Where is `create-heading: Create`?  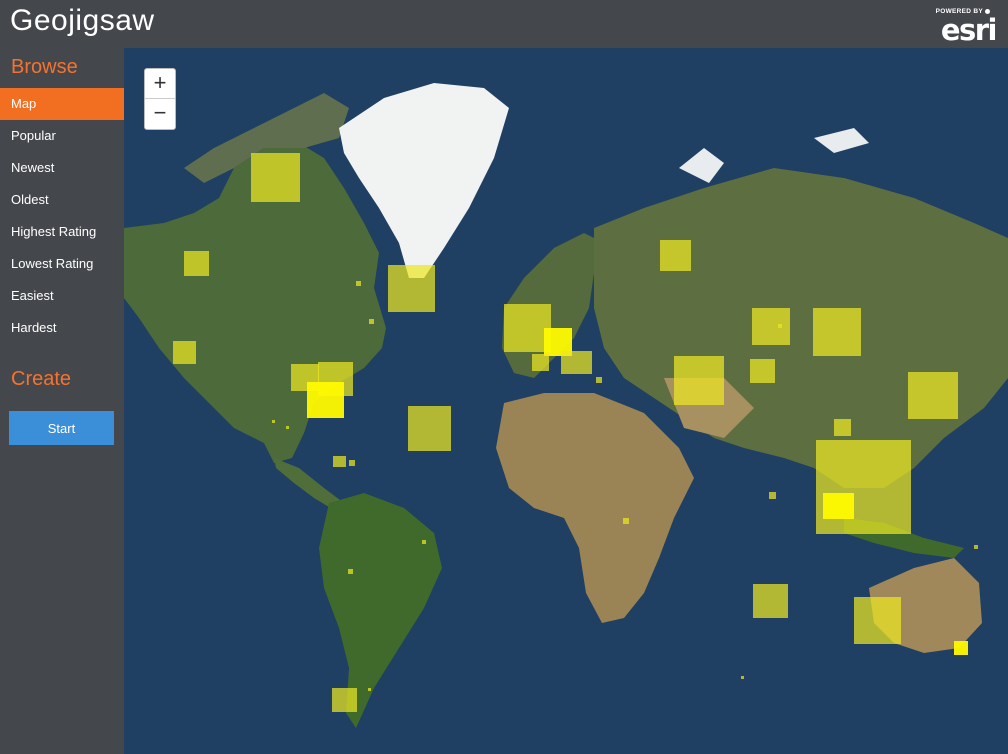 create-heading: Create is located at coordinates (41, 379).